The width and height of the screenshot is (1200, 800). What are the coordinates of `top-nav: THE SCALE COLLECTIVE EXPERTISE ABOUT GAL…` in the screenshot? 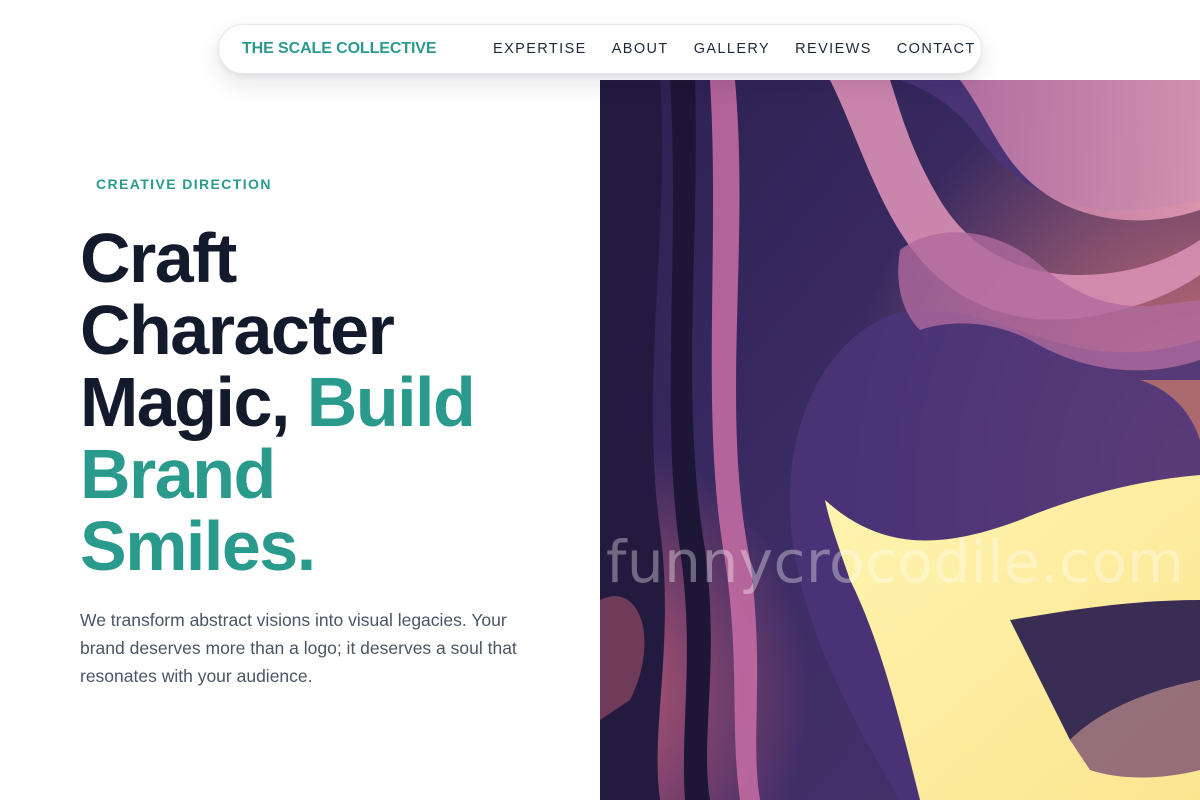 It's located at (600, 49).